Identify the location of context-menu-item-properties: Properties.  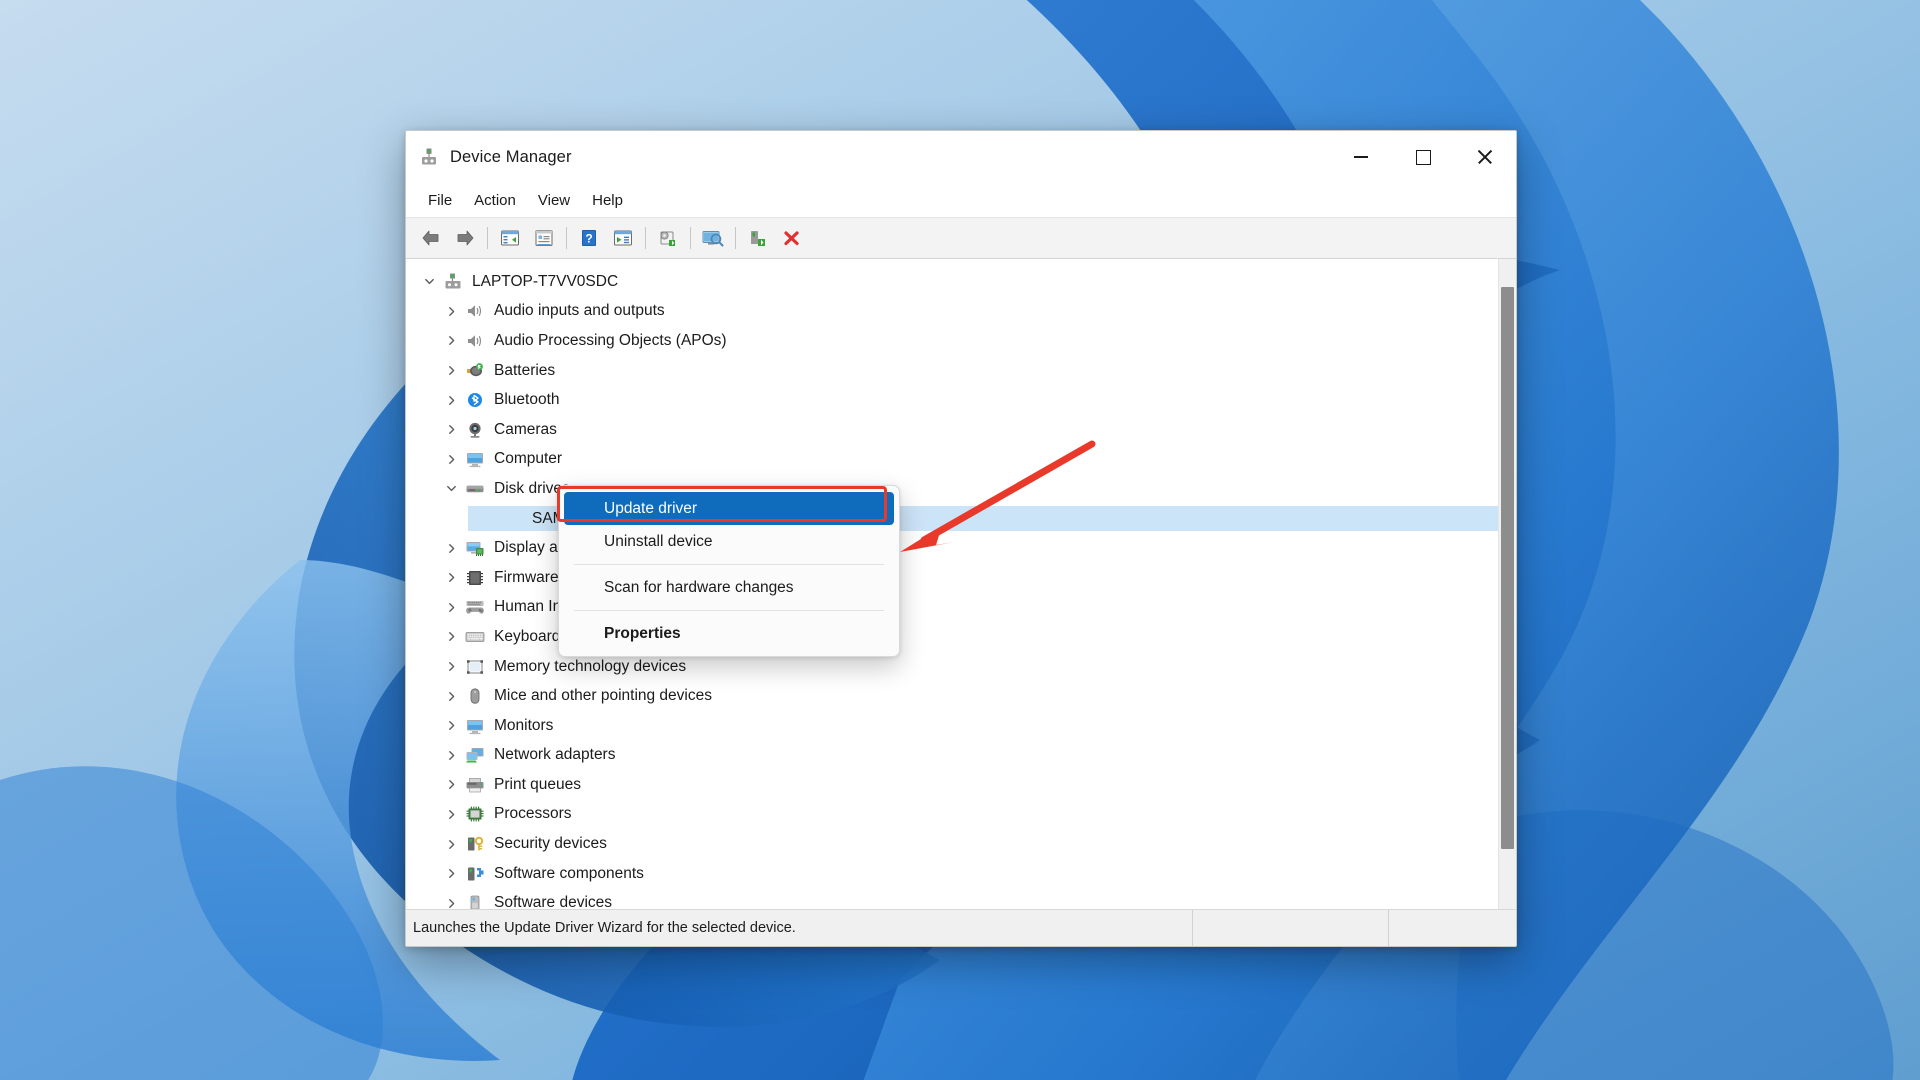
(729, 633).